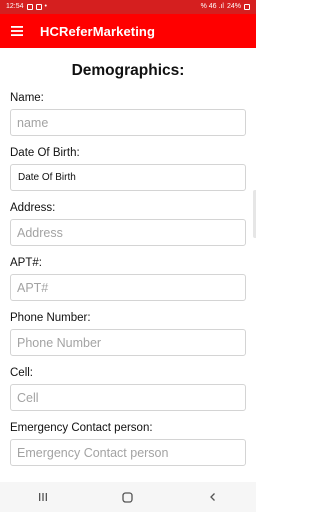  Describe the element at coordinates (27, 98) in the screenshot. I see `name-label: Name:` at that location.